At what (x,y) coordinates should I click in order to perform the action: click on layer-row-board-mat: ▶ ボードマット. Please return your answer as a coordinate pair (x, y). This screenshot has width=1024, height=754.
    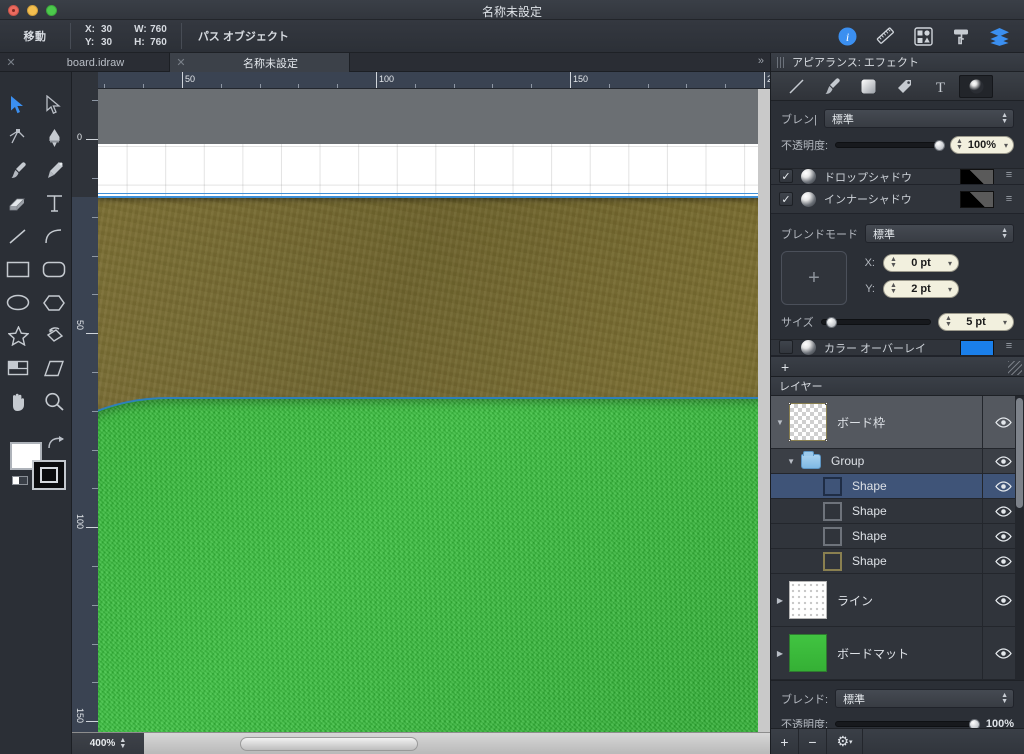
    Looking at the image, I should click on (897, 653).